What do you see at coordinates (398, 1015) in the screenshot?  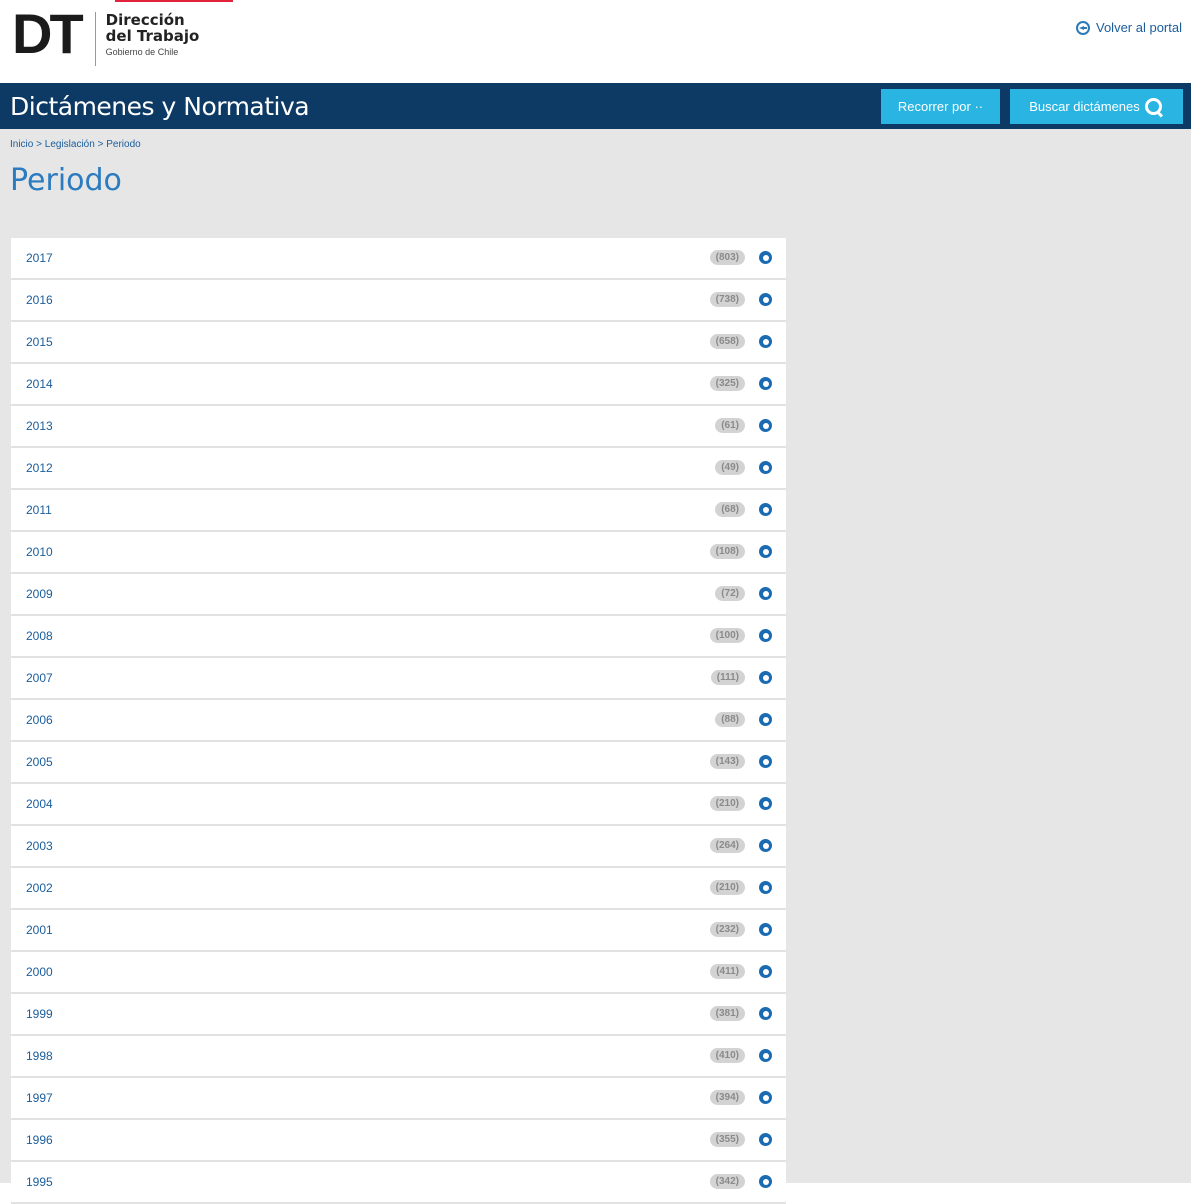 I see `period-row: 1999 (381)` at bounding box center [398, 1015].